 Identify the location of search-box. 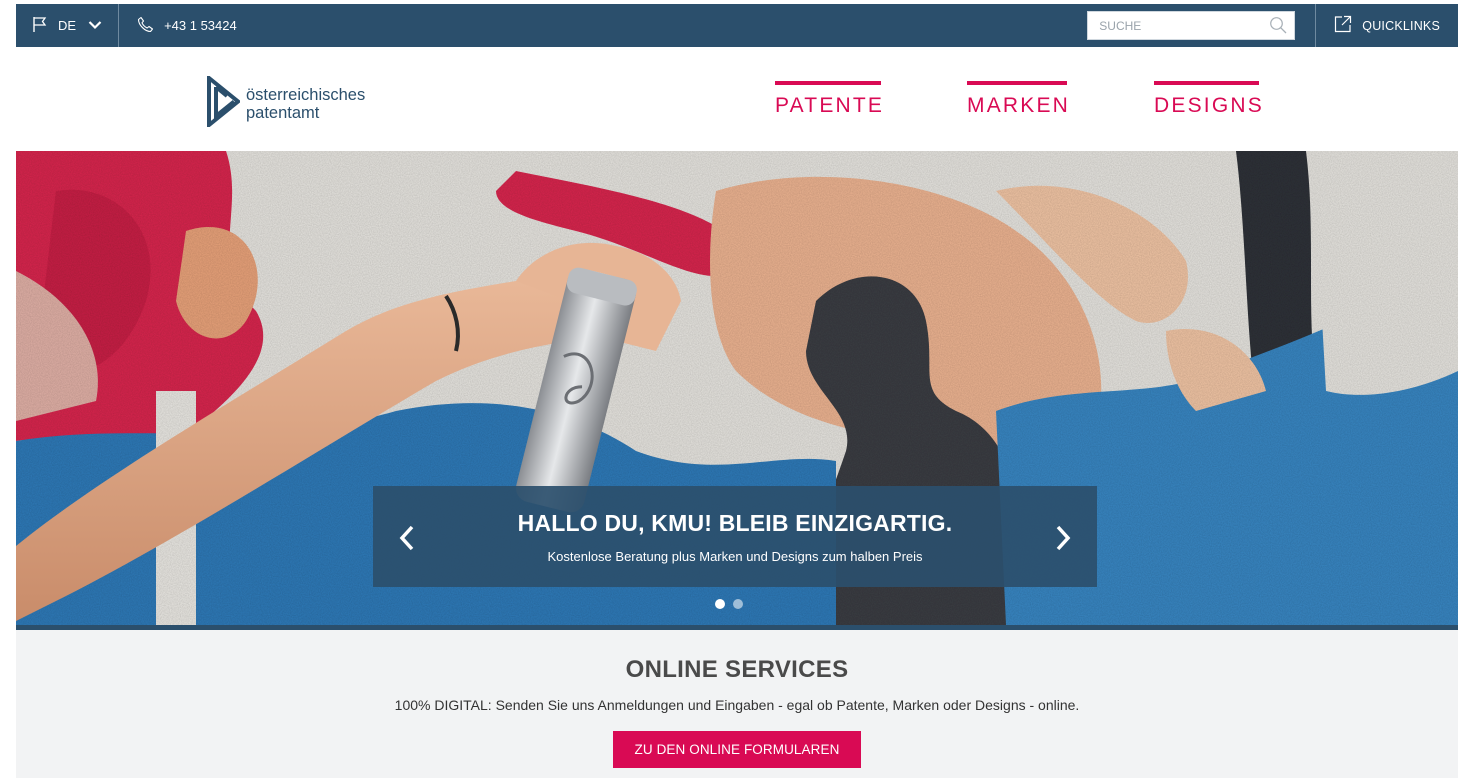
(1191, 25).